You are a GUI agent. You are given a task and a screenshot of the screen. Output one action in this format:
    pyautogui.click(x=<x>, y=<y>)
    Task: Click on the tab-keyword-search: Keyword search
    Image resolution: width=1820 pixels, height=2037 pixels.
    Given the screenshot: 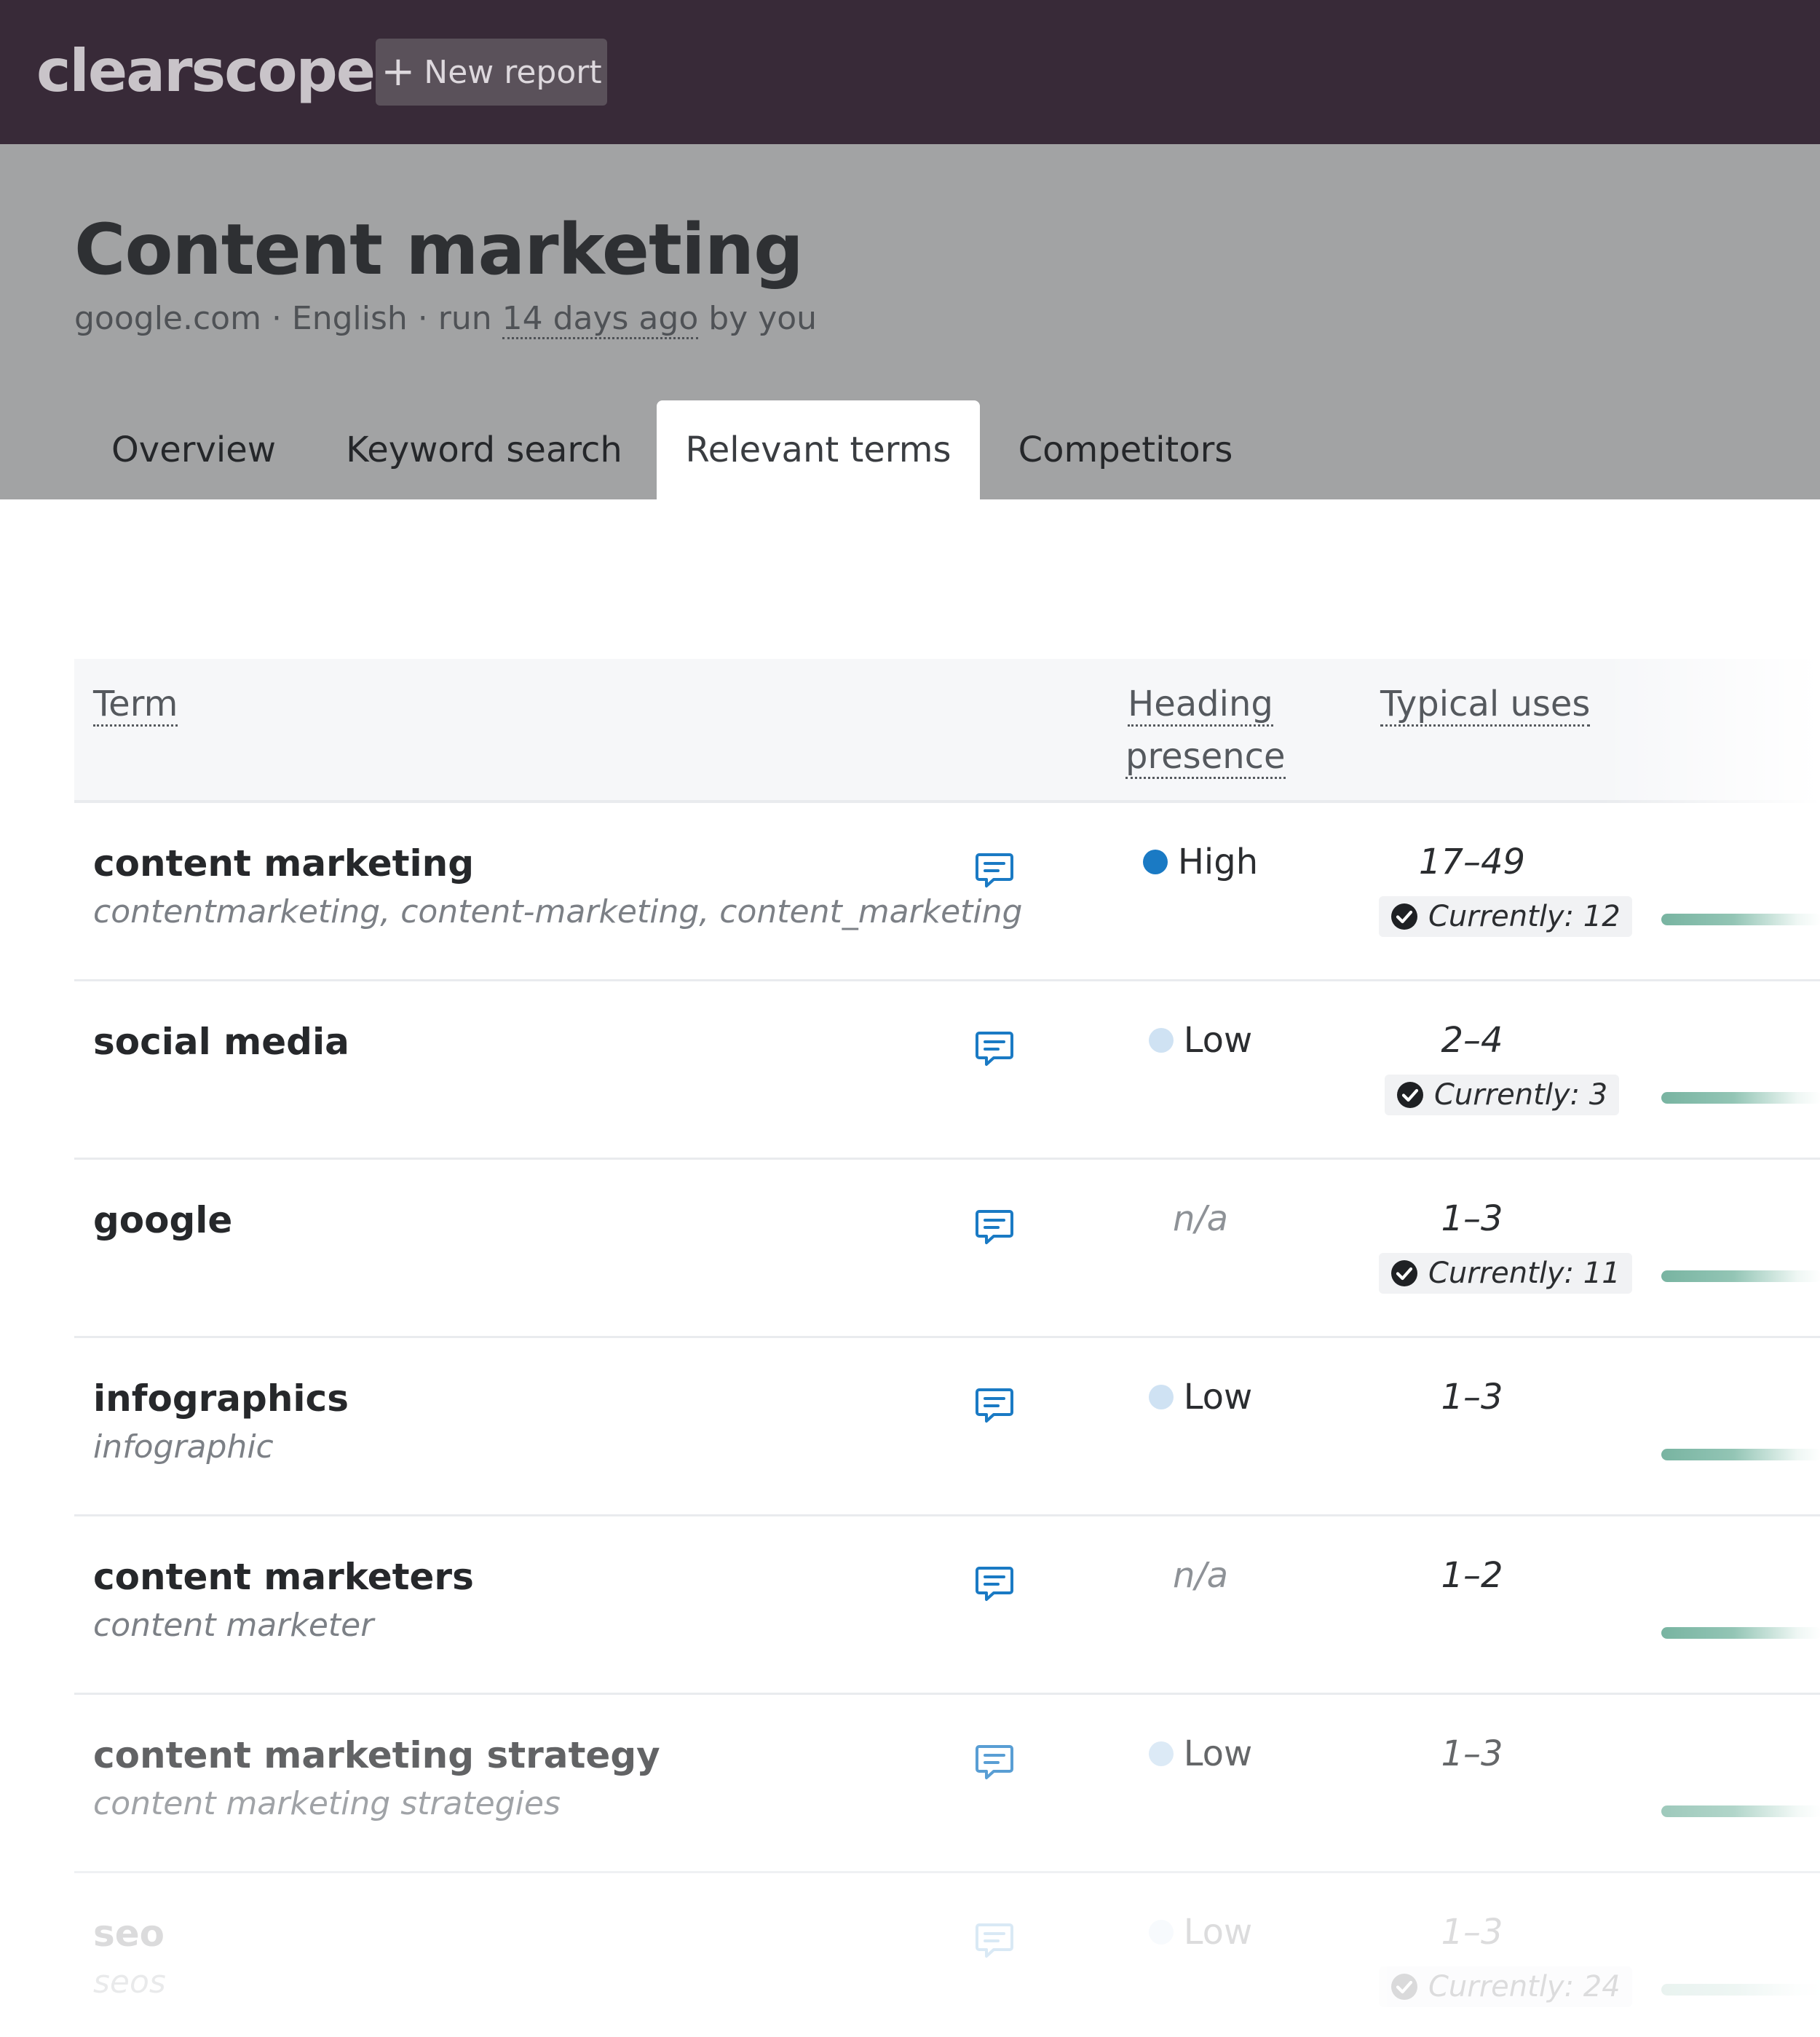 What is the action you would take?
    pyautogui.click(x=484, y=449)
    